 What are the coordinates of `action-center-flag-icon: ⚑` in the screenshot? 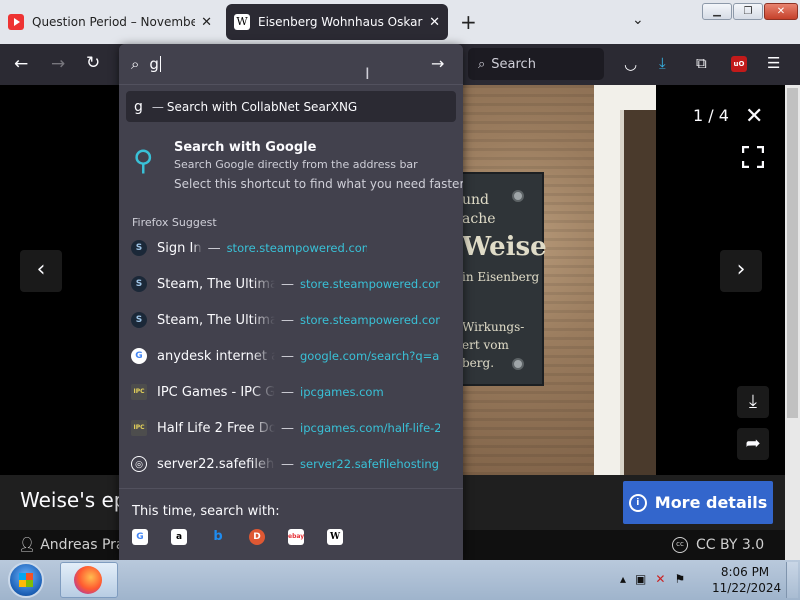 It's located at (679, 579).